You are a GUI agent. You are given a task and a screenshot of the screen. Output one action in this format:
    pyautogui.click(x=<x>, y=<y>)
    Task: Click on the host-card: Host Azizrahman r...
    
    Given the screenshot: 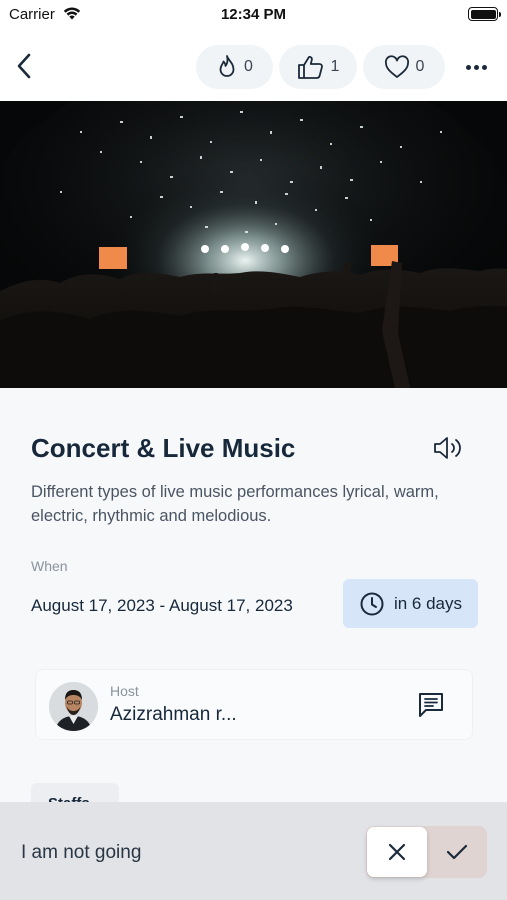 What is the action you would take?
    pyautogui.click(x=254, y=704)
    